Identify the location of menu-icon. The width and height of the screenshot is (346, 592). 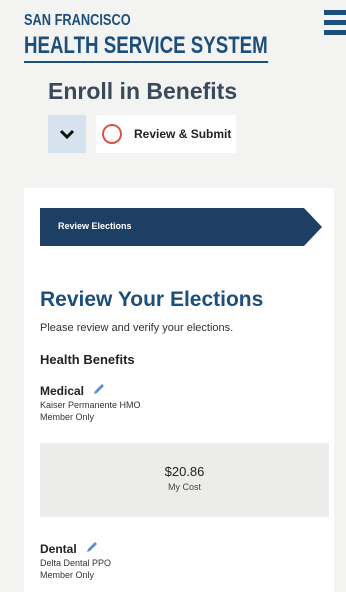
(335, 12).